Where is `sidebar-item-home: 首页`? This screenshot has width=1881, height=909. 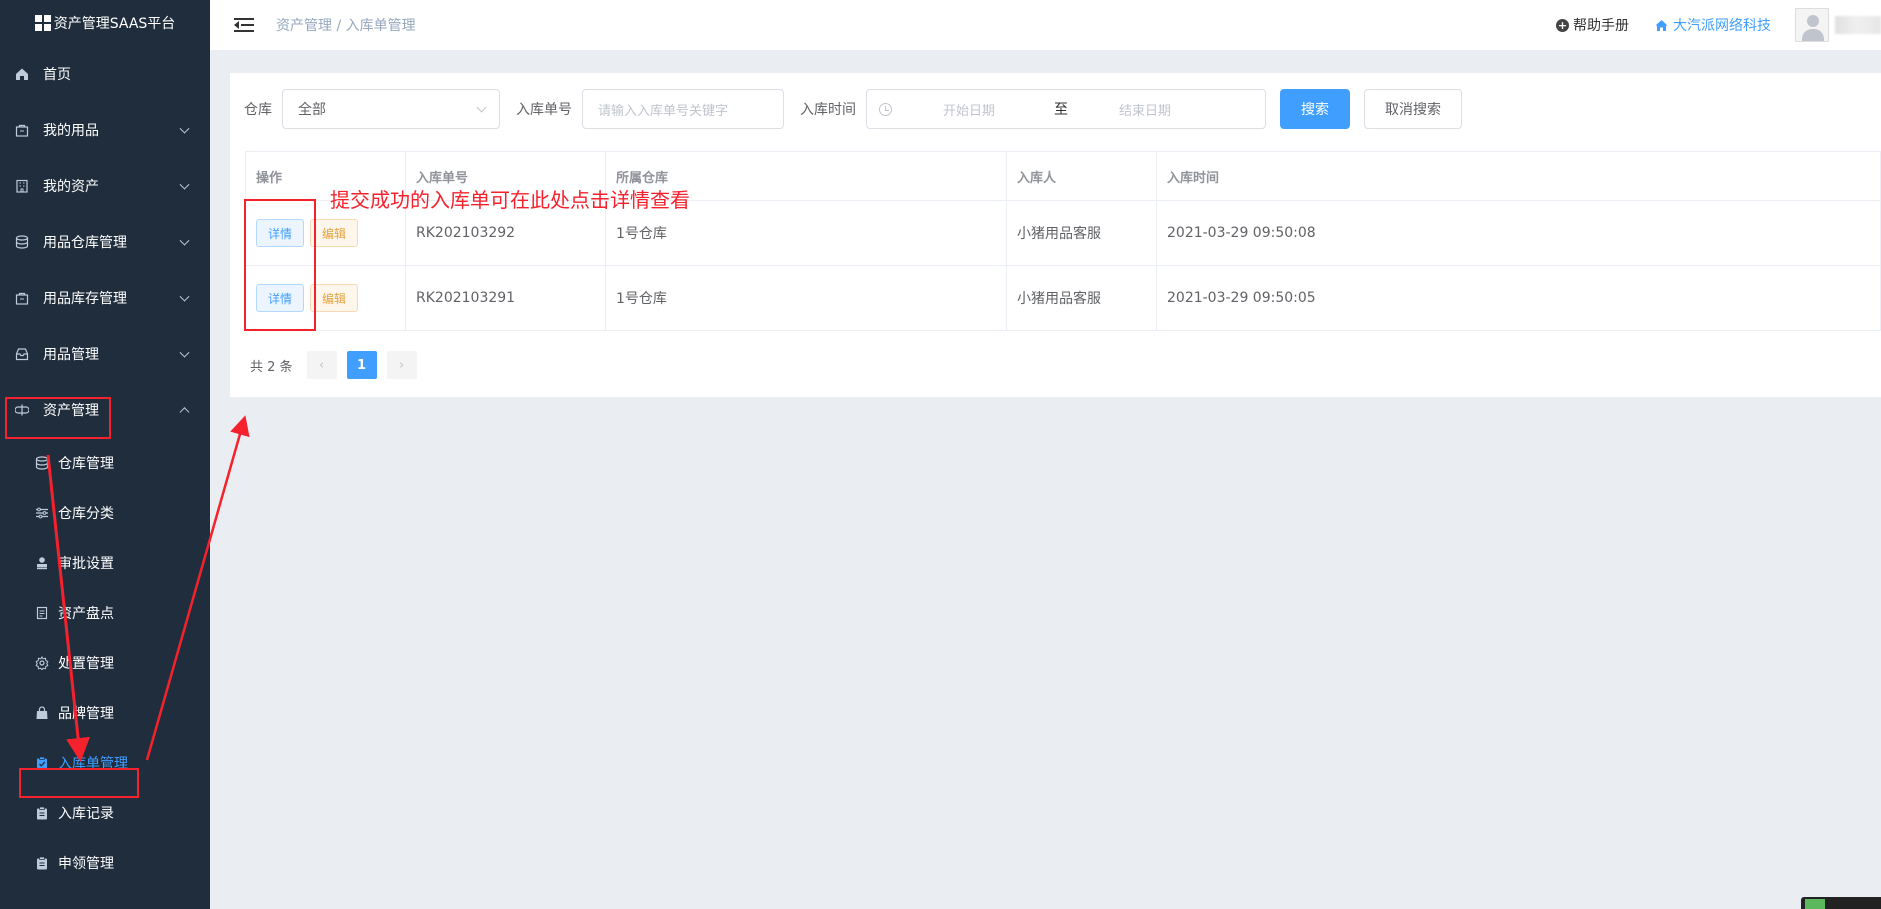 sidebar-item-home: 首页 is located at coordinates (105, 74).